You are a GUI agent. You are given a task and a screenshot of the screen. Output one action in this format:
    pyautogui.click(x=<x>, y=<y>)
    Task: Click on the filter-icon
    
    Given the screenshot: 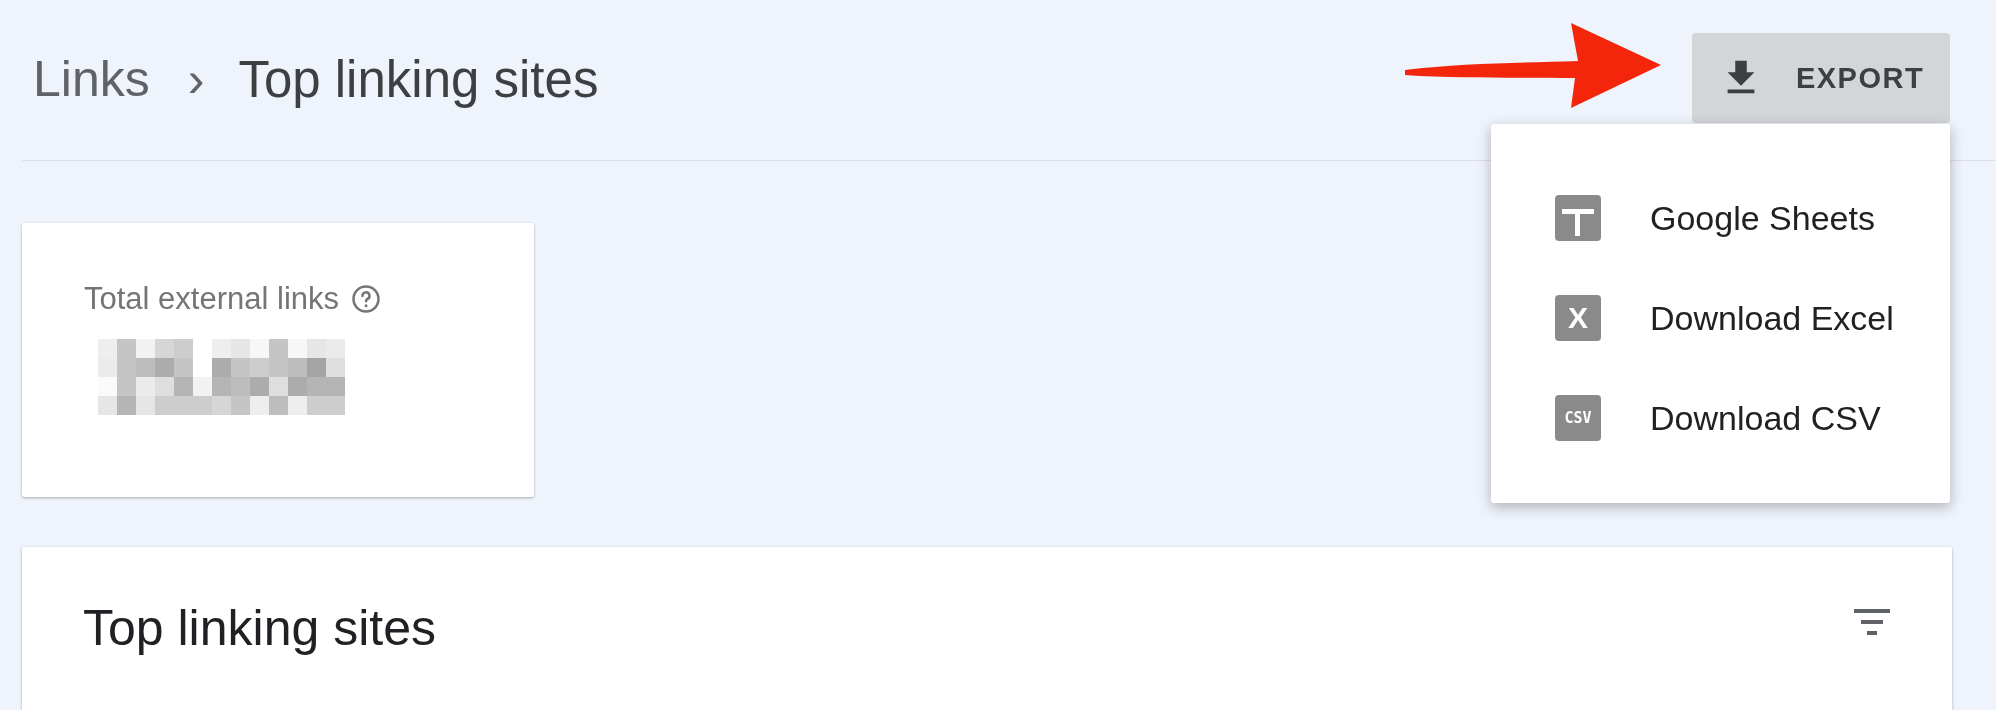 What is the action you would take?
    pyautogui.click(x=1872, y=622)
    